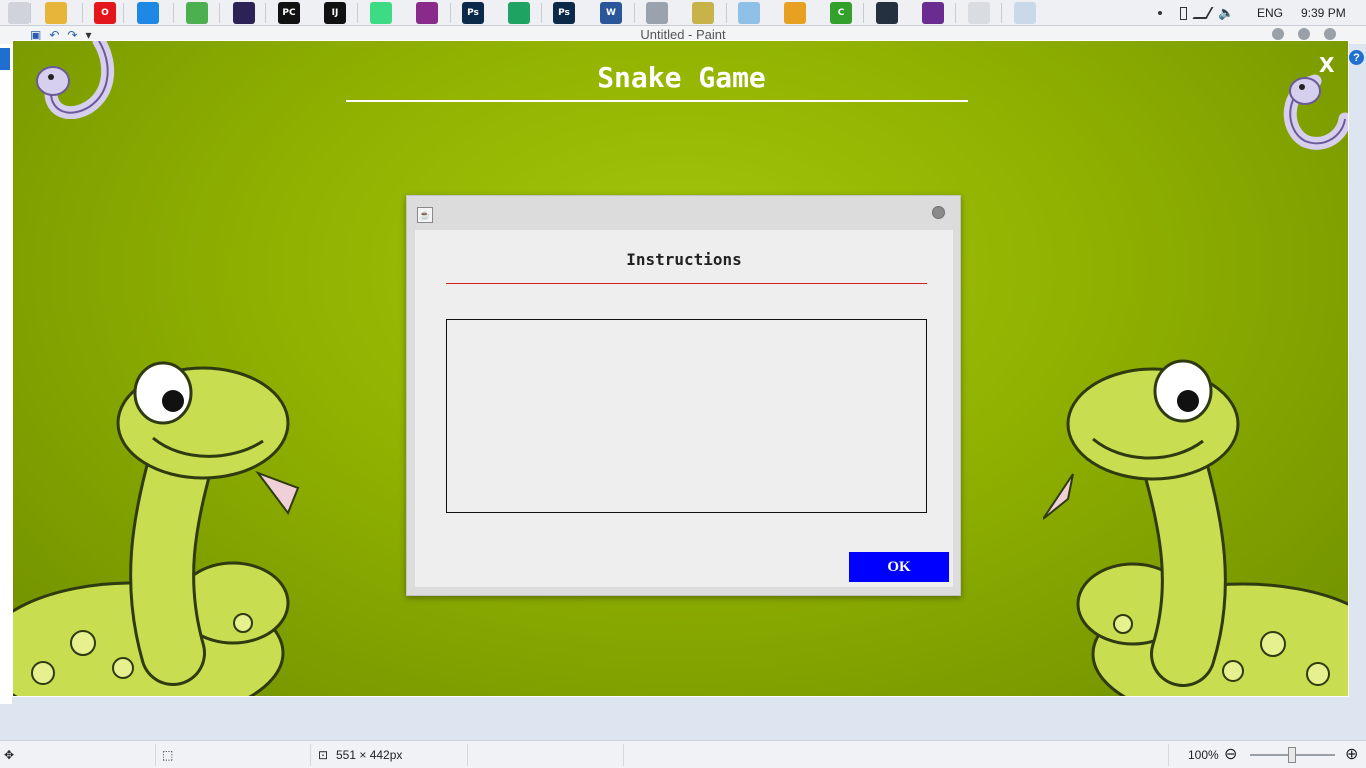 Image resolution: width=1366 pixels, height=768 pixels. I want to click on taskbar-intellij-button: IJ, so click(335, 13).